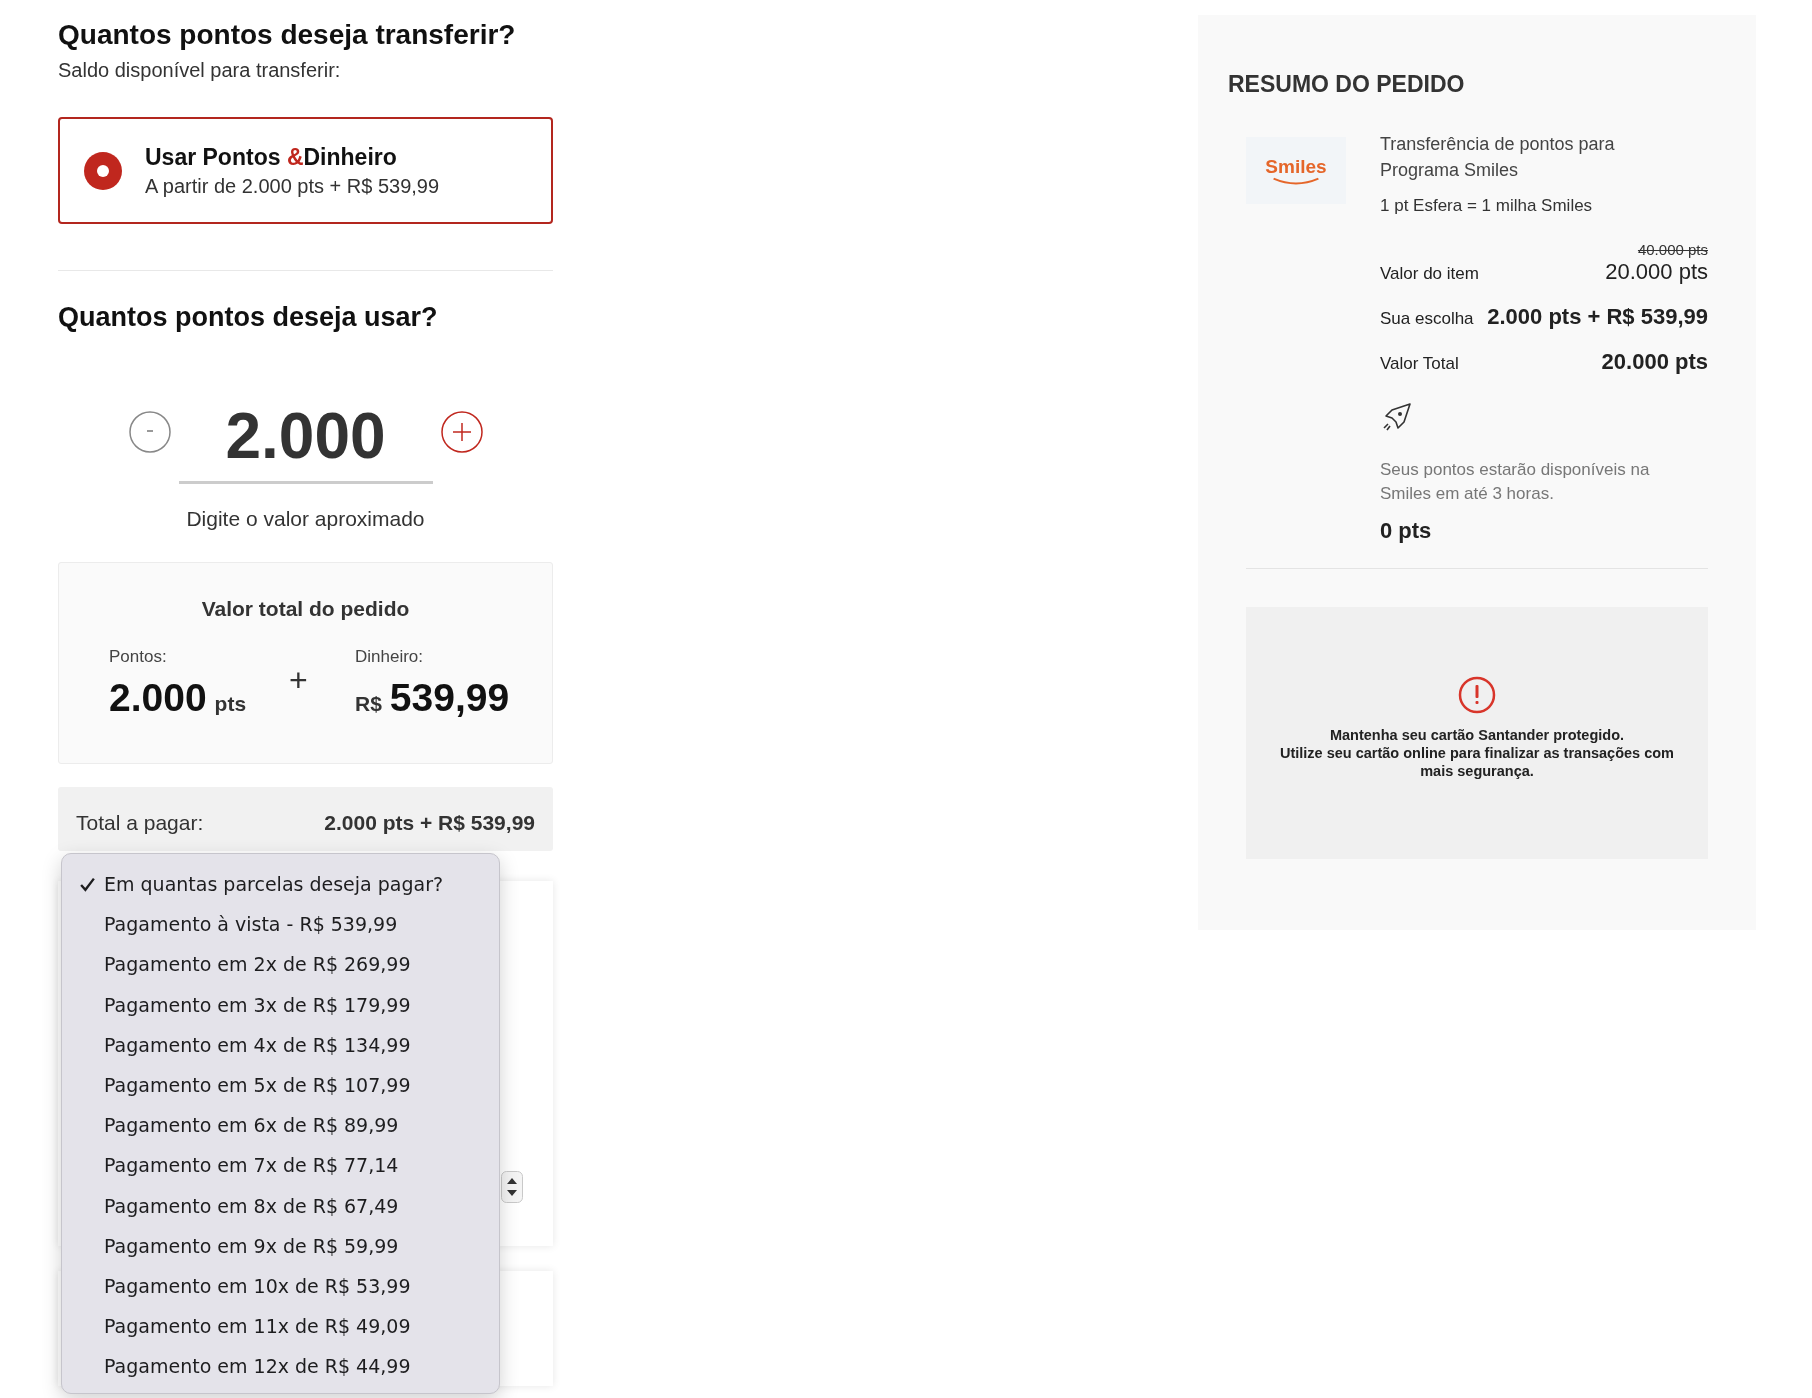  What do you see at coordinates (271, 157) in the screenshot?
I see `option-title: Usar Pontos &Dinheiro` at bounding box center [271, 157].